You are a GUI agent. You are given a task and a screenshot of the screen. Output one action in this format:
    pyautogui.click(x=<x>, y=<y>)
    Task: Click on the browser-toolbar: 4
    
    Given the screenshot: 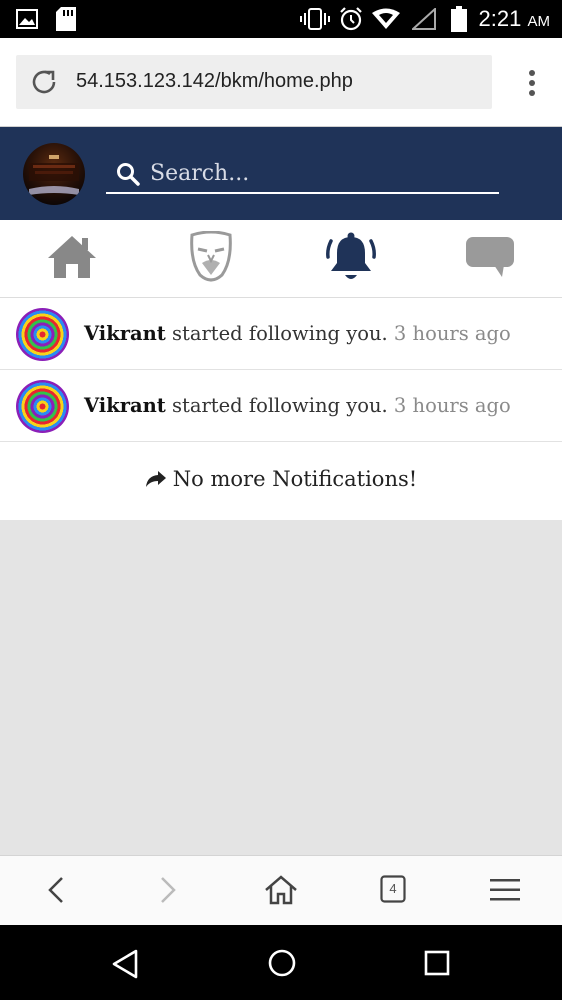 What is the action you would take?
    pyautogui.click(x=281, y=890)
    